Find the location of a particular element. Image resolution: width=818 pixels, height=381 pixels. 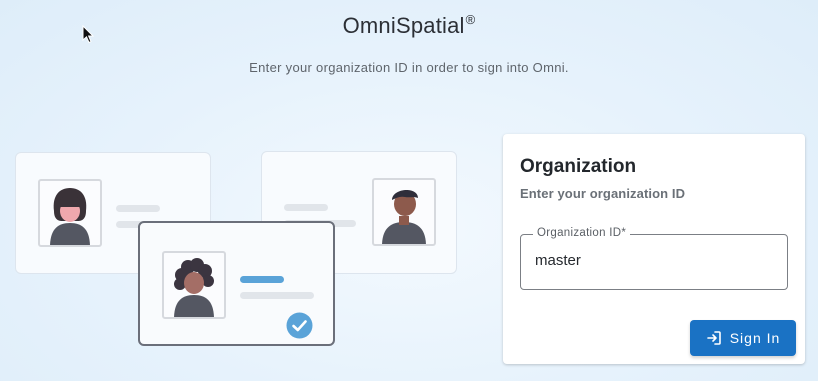

sign-in-label: Sign In is located at coordinates (755, 338).